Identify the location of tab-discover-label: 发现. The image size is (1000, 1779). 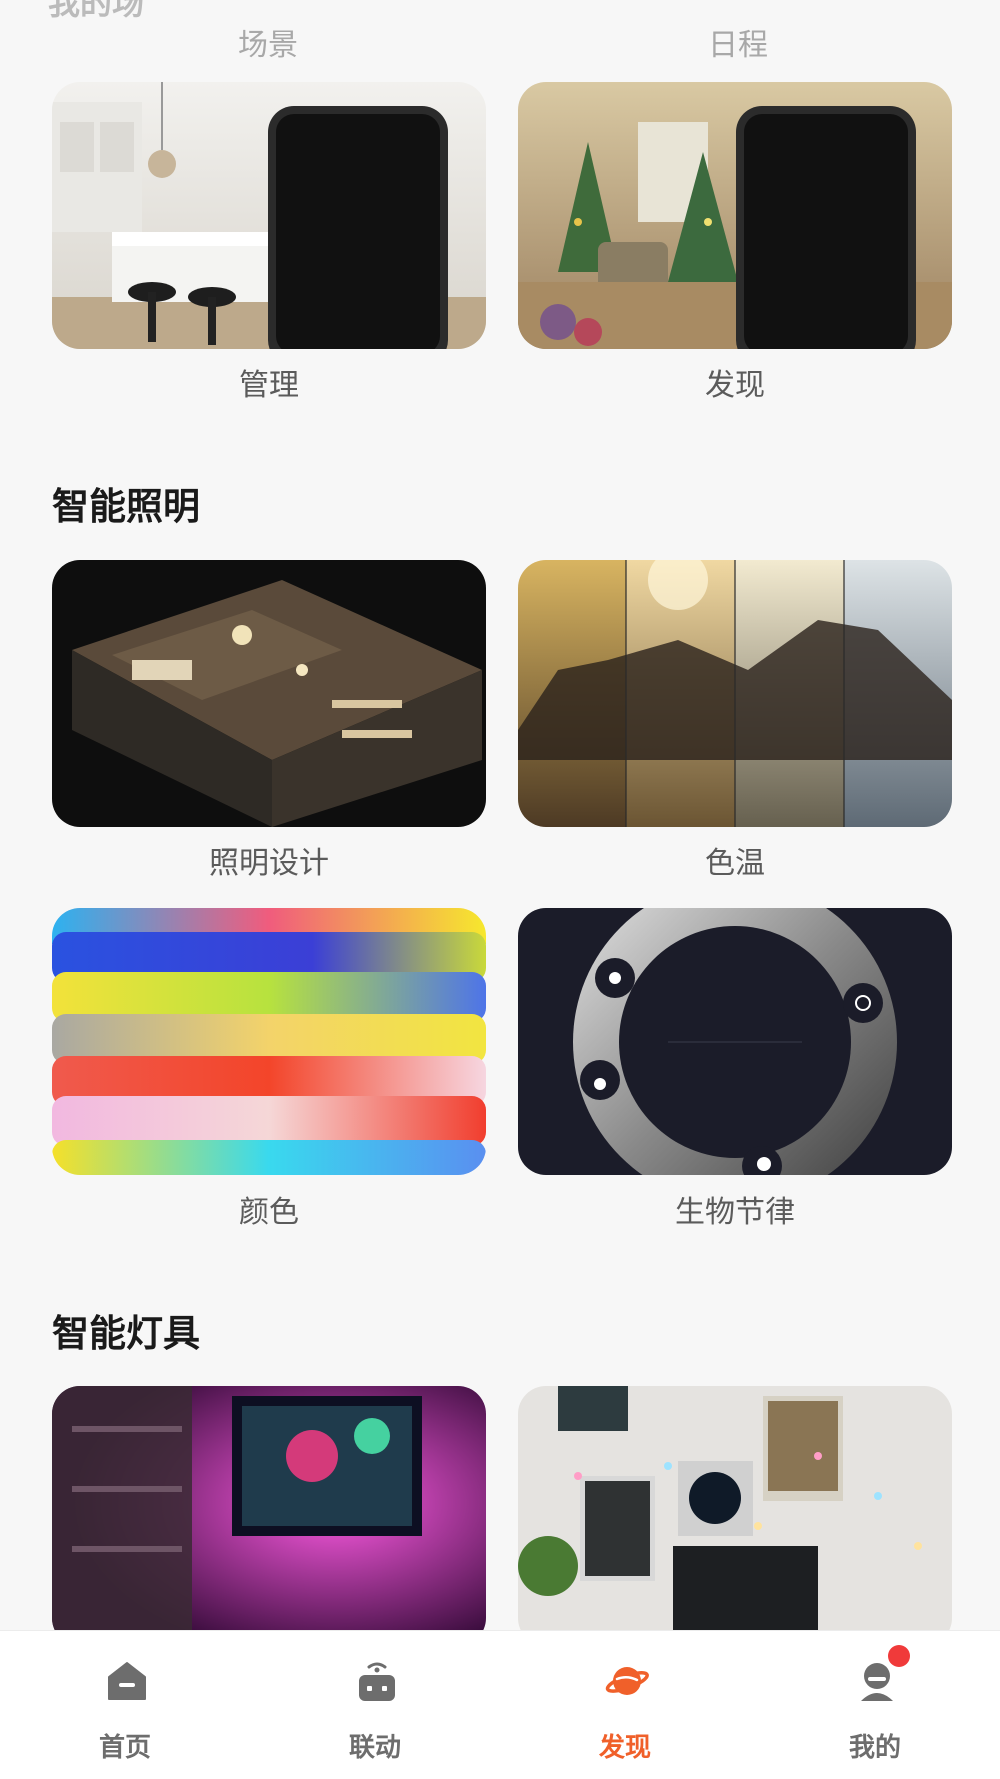
(624, 1748).